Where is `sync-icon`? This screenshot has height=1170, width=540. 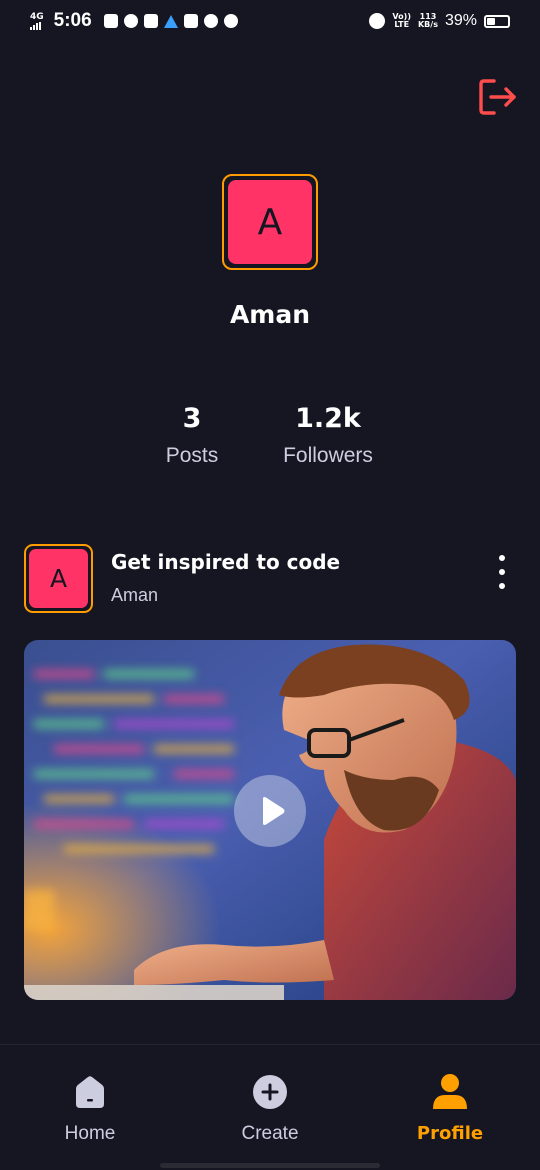 sync-icon is located at coordinates (210, 21).